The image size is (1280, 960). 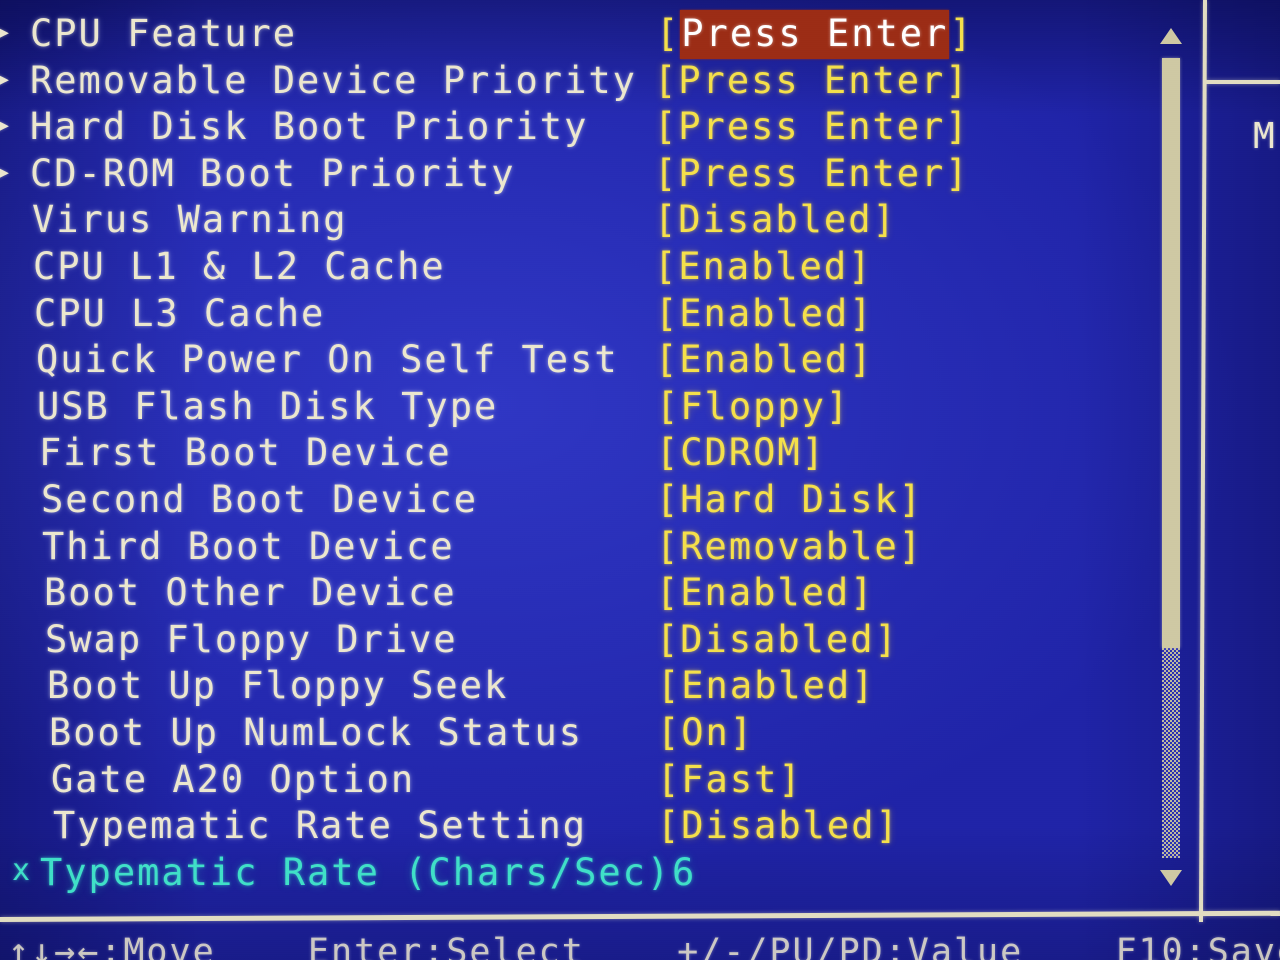 What do you see at coordinates (570, 454) in the screenshot?
I see `bios-option-row: First Boot Device [CDROM]` at bounding box center [570, 454].